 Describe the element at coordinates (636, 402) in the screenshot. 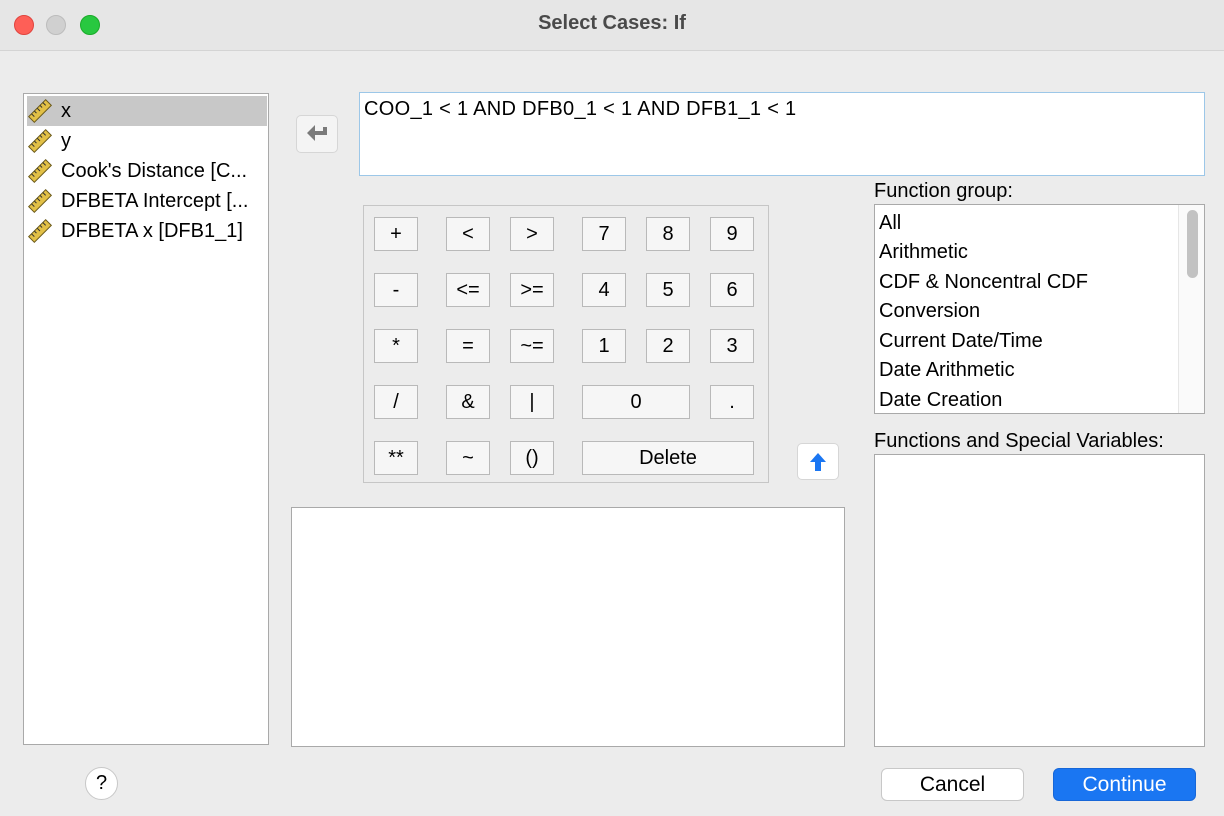

I see `key-0: 0` at that location.